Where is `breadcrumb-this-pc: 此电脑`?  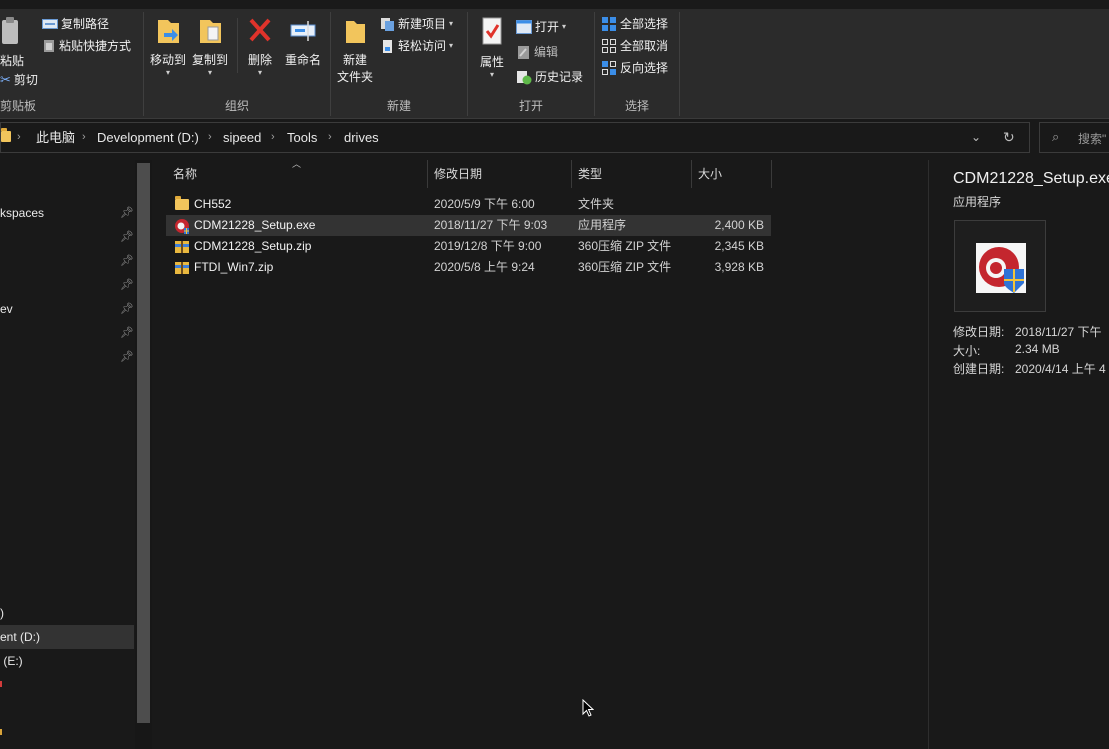 breadcrumb-this-pc: 此电脑 is located at coordinates (55, 137).